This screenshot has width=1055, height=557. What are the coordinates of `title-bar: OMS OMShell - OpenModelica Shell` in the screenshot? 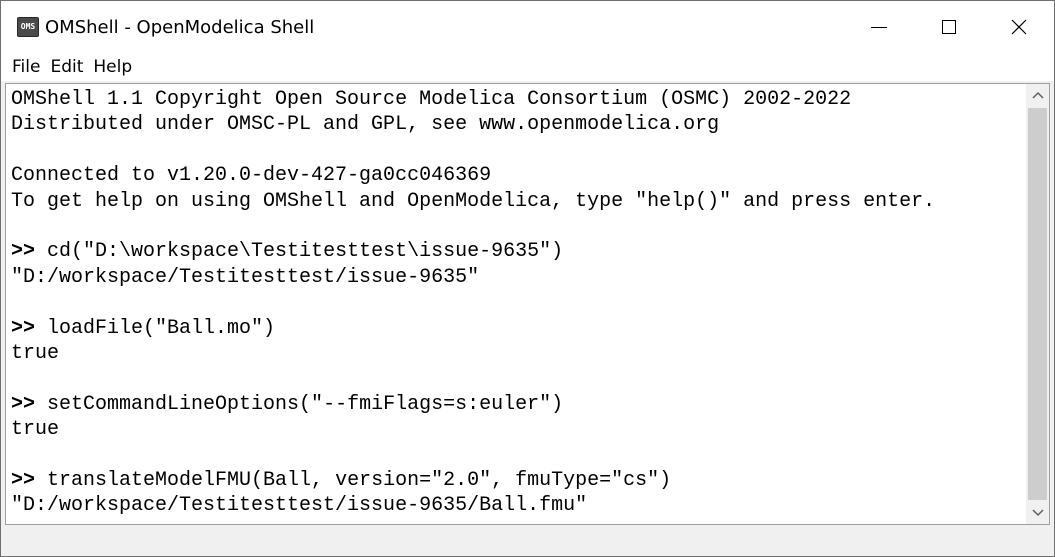 It's located at (527, 27).